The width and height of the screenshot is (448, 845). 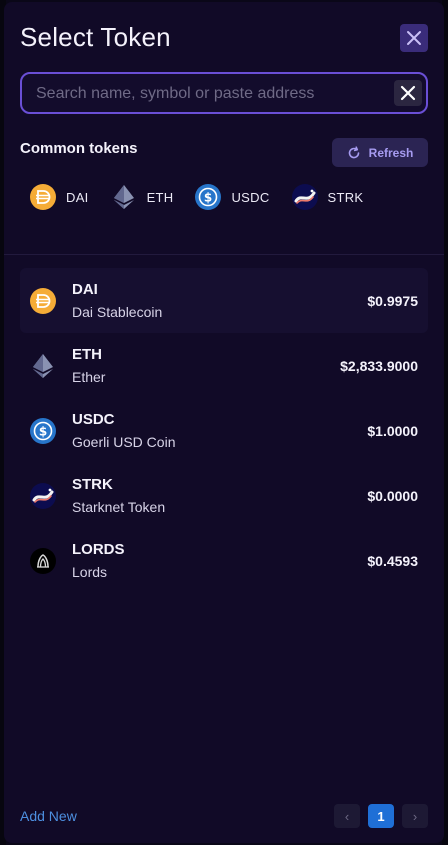 I want to click on token-row-dai: DAI Dai Stablecoin $0.9975, so click(x=224, y=300).